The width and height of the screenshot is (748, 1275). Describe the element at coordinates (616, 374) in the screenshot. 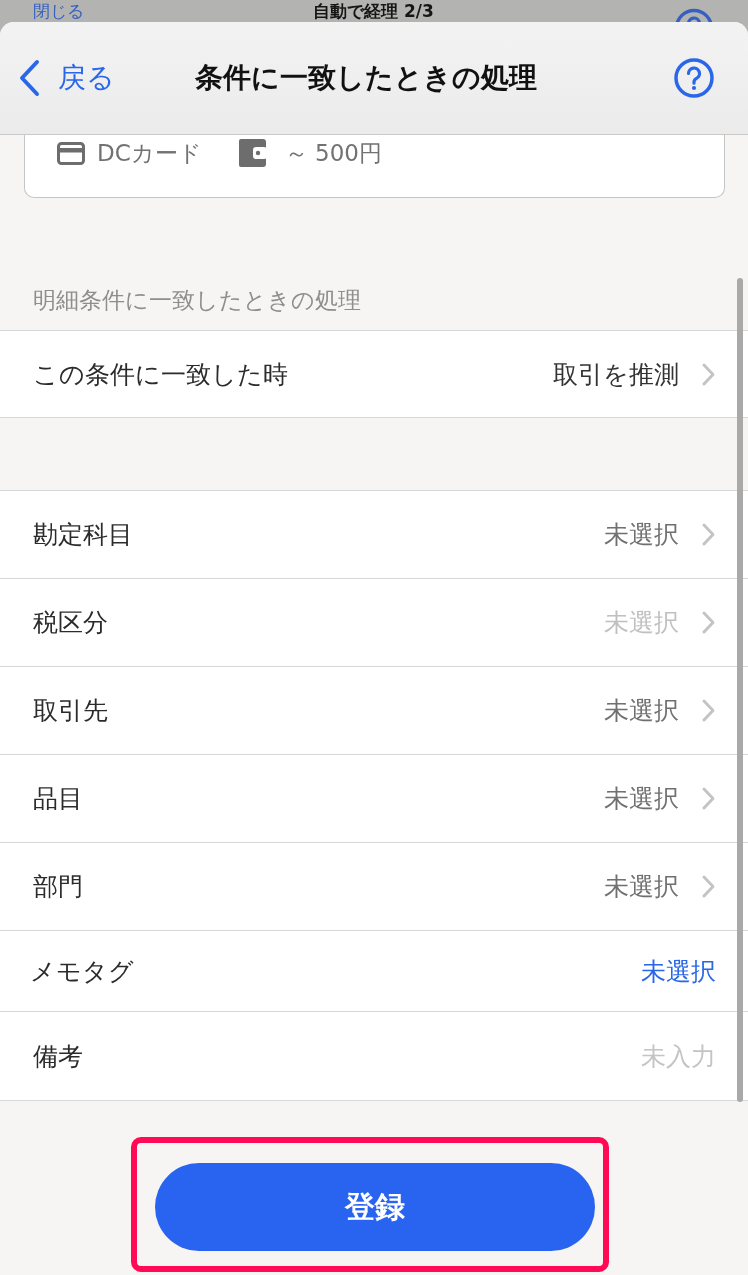

I see `row-value: 取引を推測` at that location.